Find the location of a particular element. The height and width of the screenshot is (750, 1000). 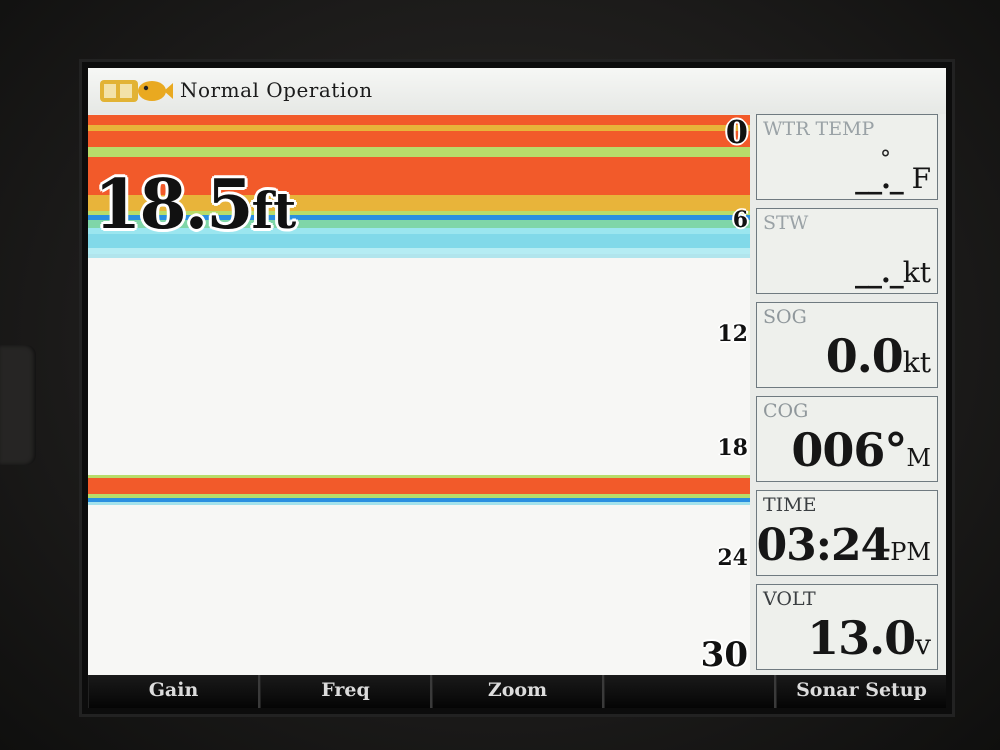

stw-unit: kt is located at coordinates (916, 272).